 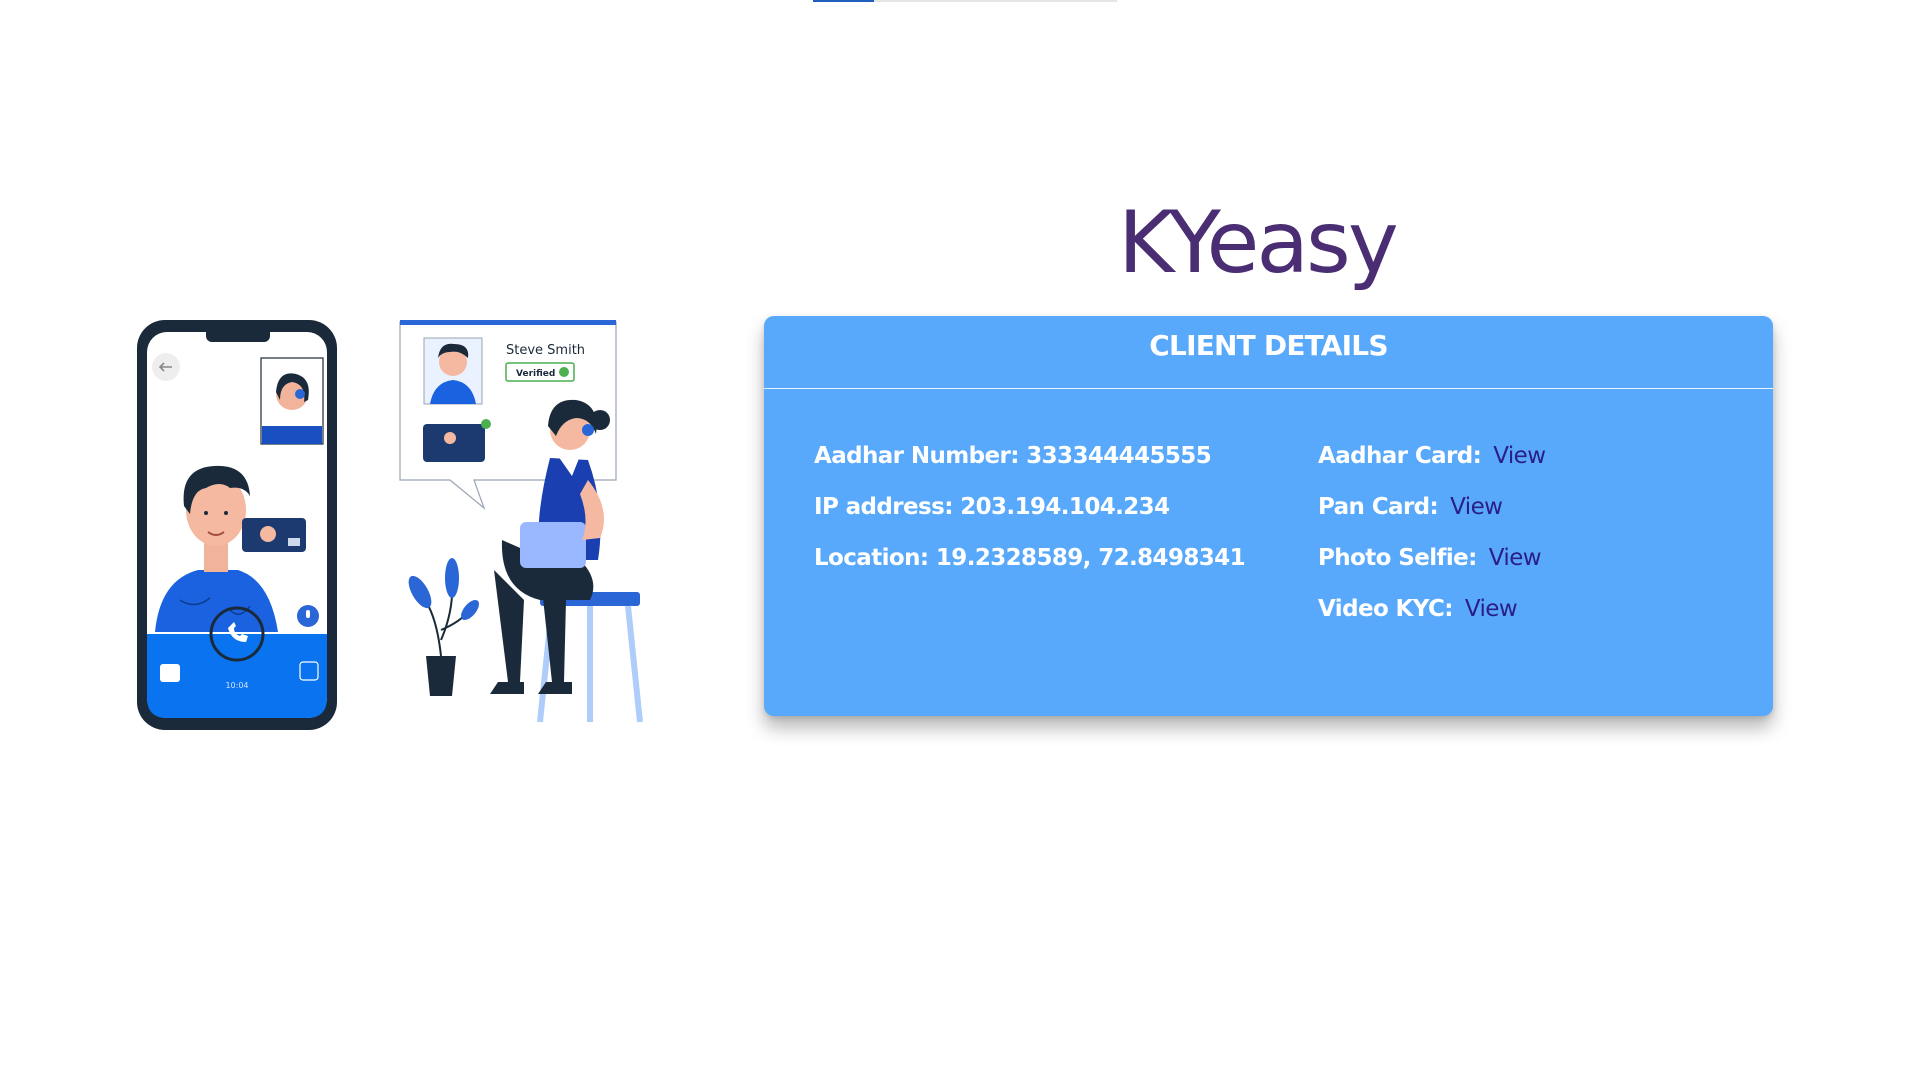 What do you see at coordinates (1491, 609) in the screenshot?
I see `view-video-kyc-link: View` at bounding box center [1491, 609].